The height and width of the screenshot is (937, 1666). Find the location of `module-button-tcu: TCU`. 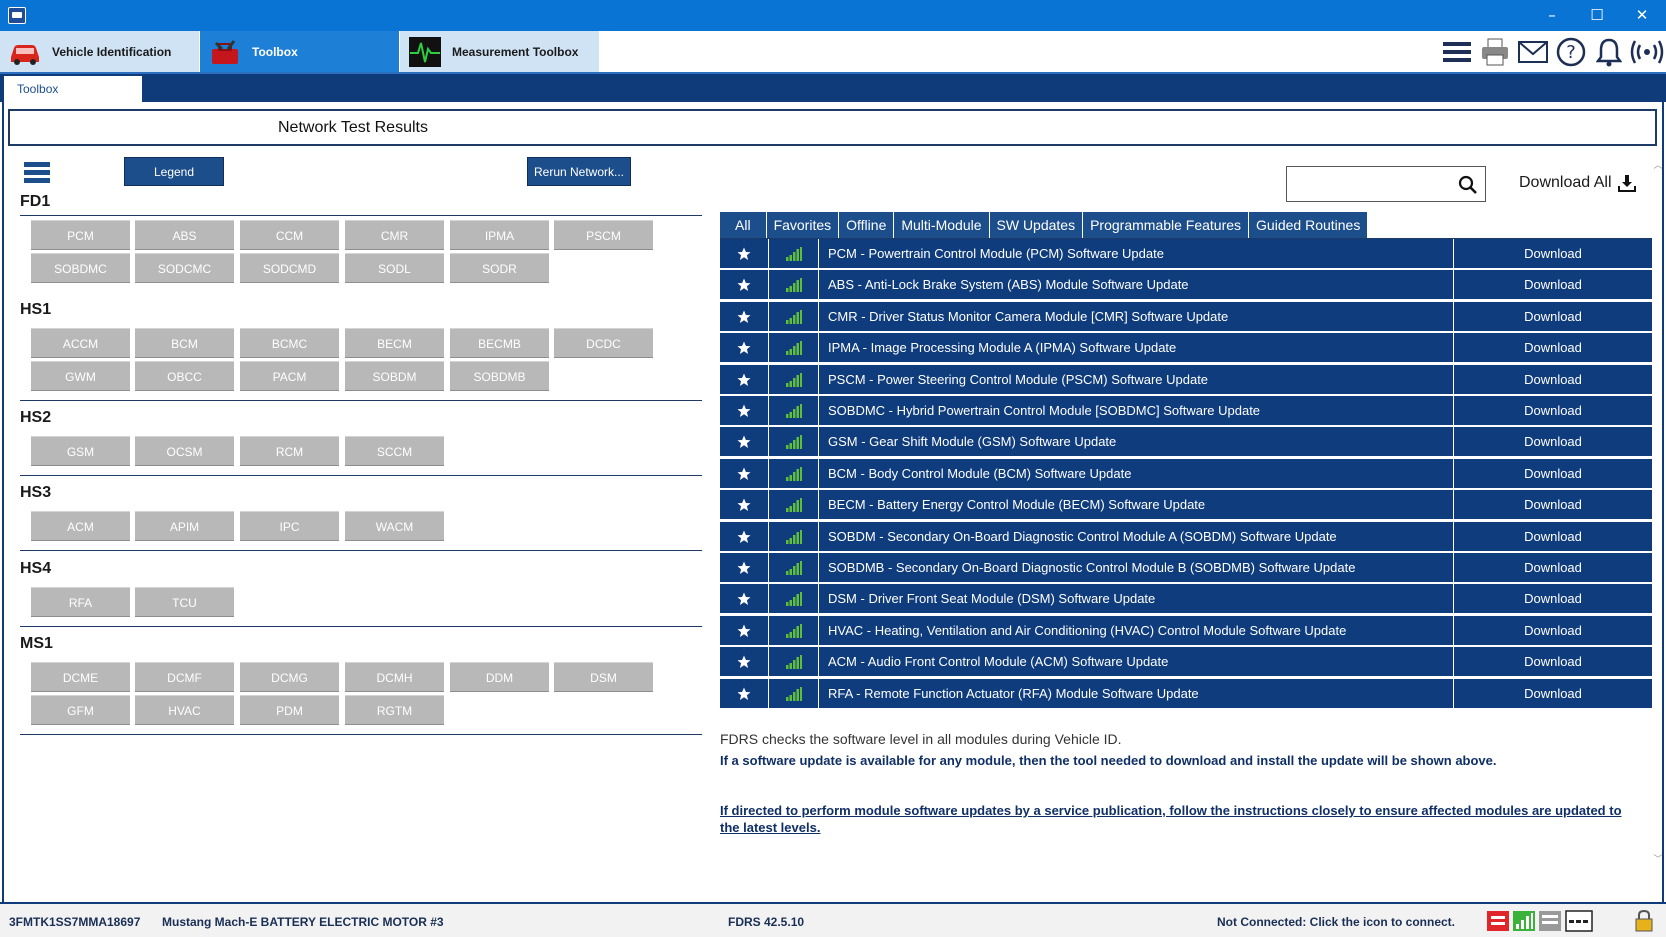

module-button-tcu: TCU is located at coordinates (184, 602).